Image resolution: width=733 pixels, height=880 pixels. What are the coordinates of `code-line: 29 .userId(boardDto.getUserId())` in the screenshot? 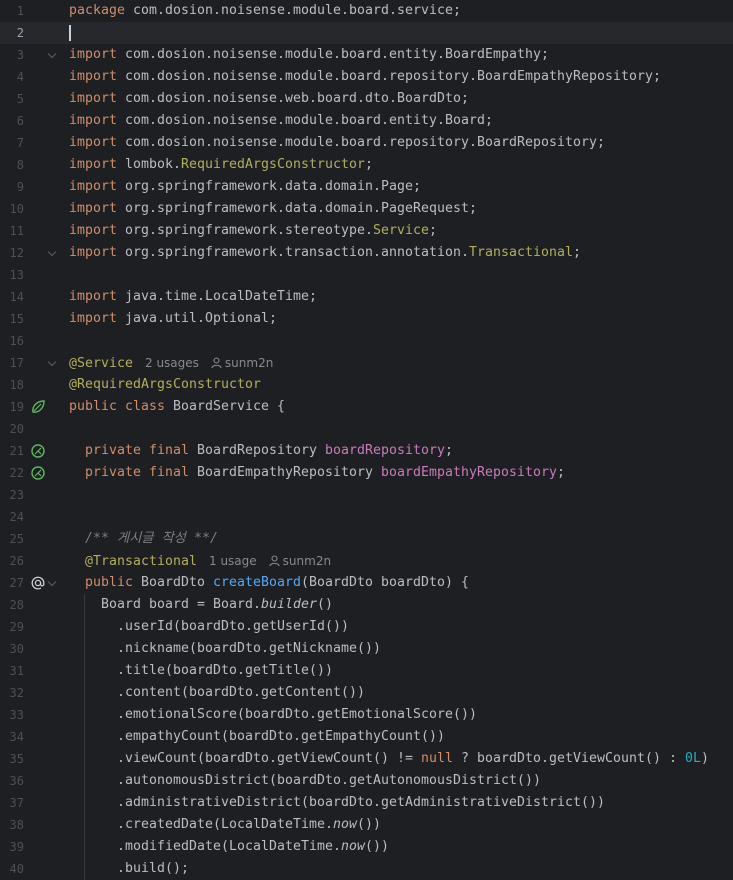 It's located at (366, 627).